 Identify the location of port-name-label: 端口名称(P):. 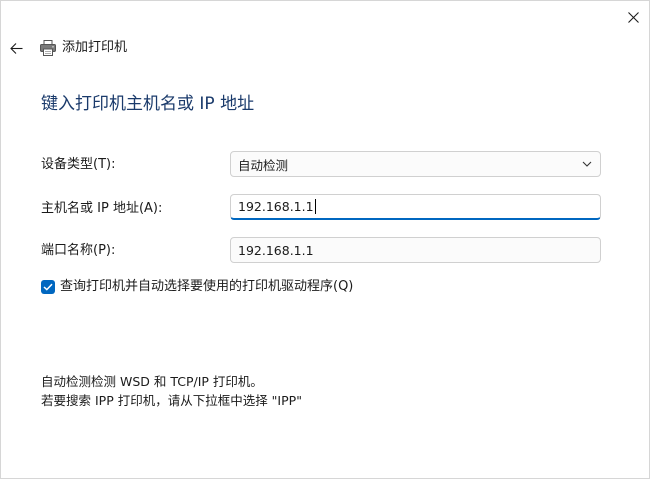
(78, 250).